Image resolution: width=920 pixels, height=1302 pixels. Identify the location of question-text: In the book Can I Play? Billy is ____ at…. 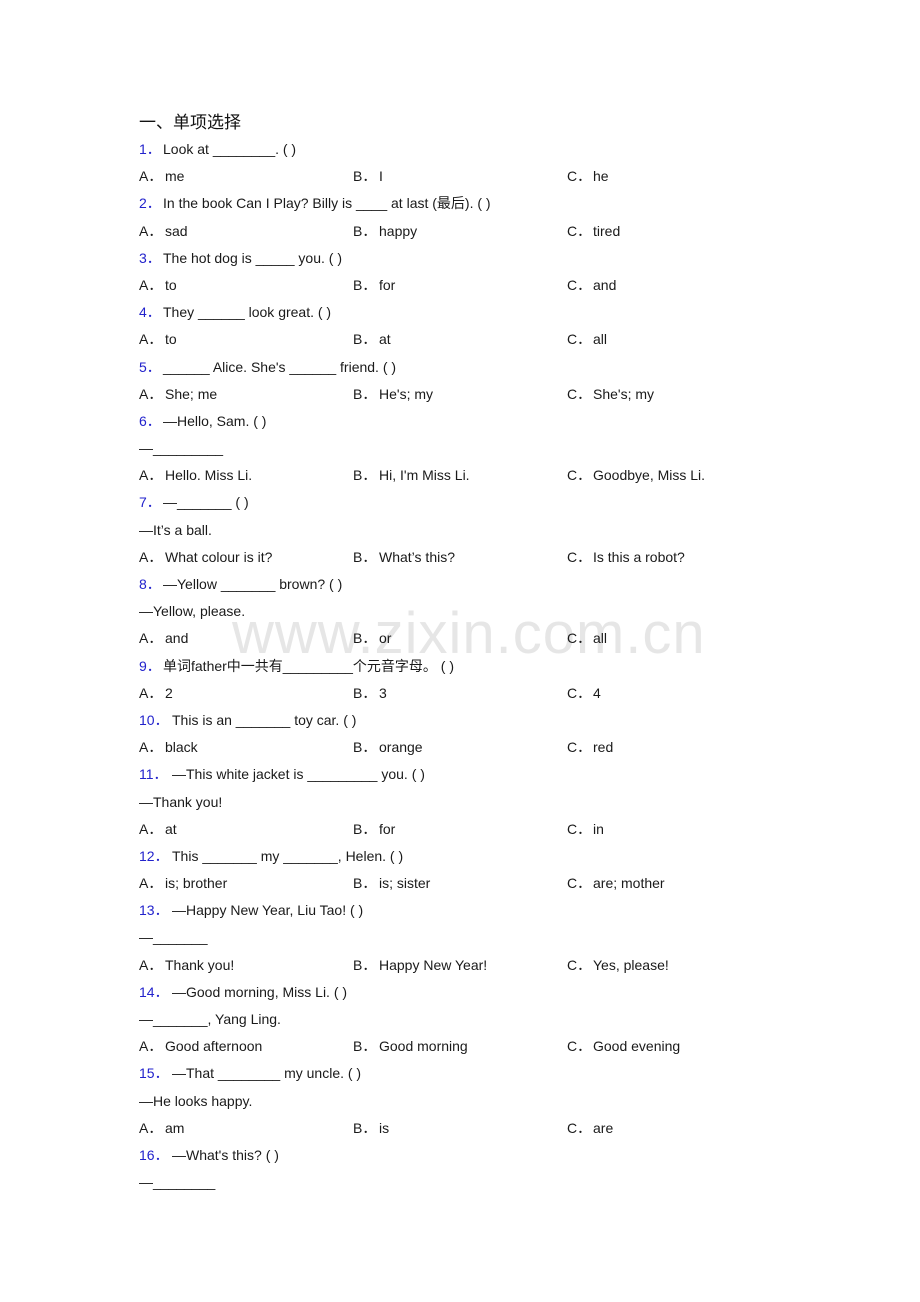
(327, 203).